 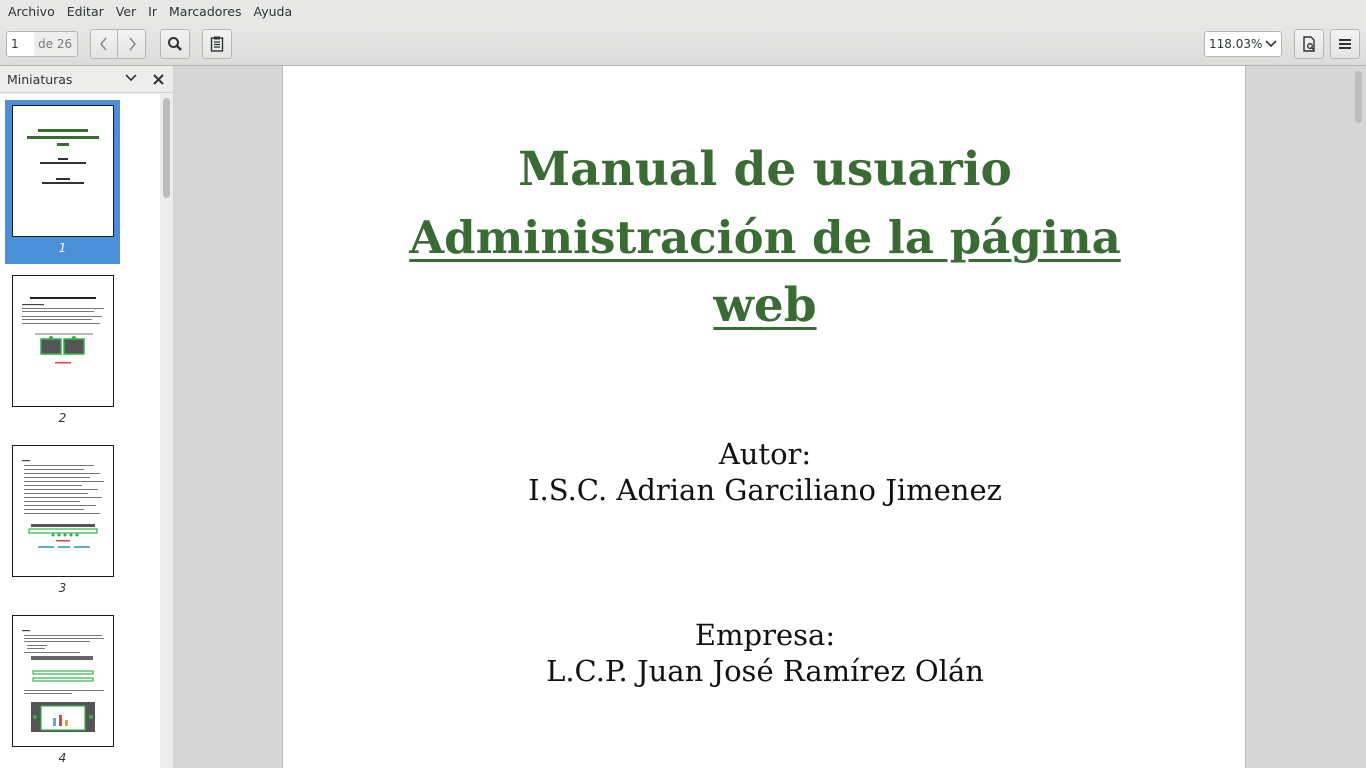 I want to click on menu-ir: Ir, so click(x=152, y=11).